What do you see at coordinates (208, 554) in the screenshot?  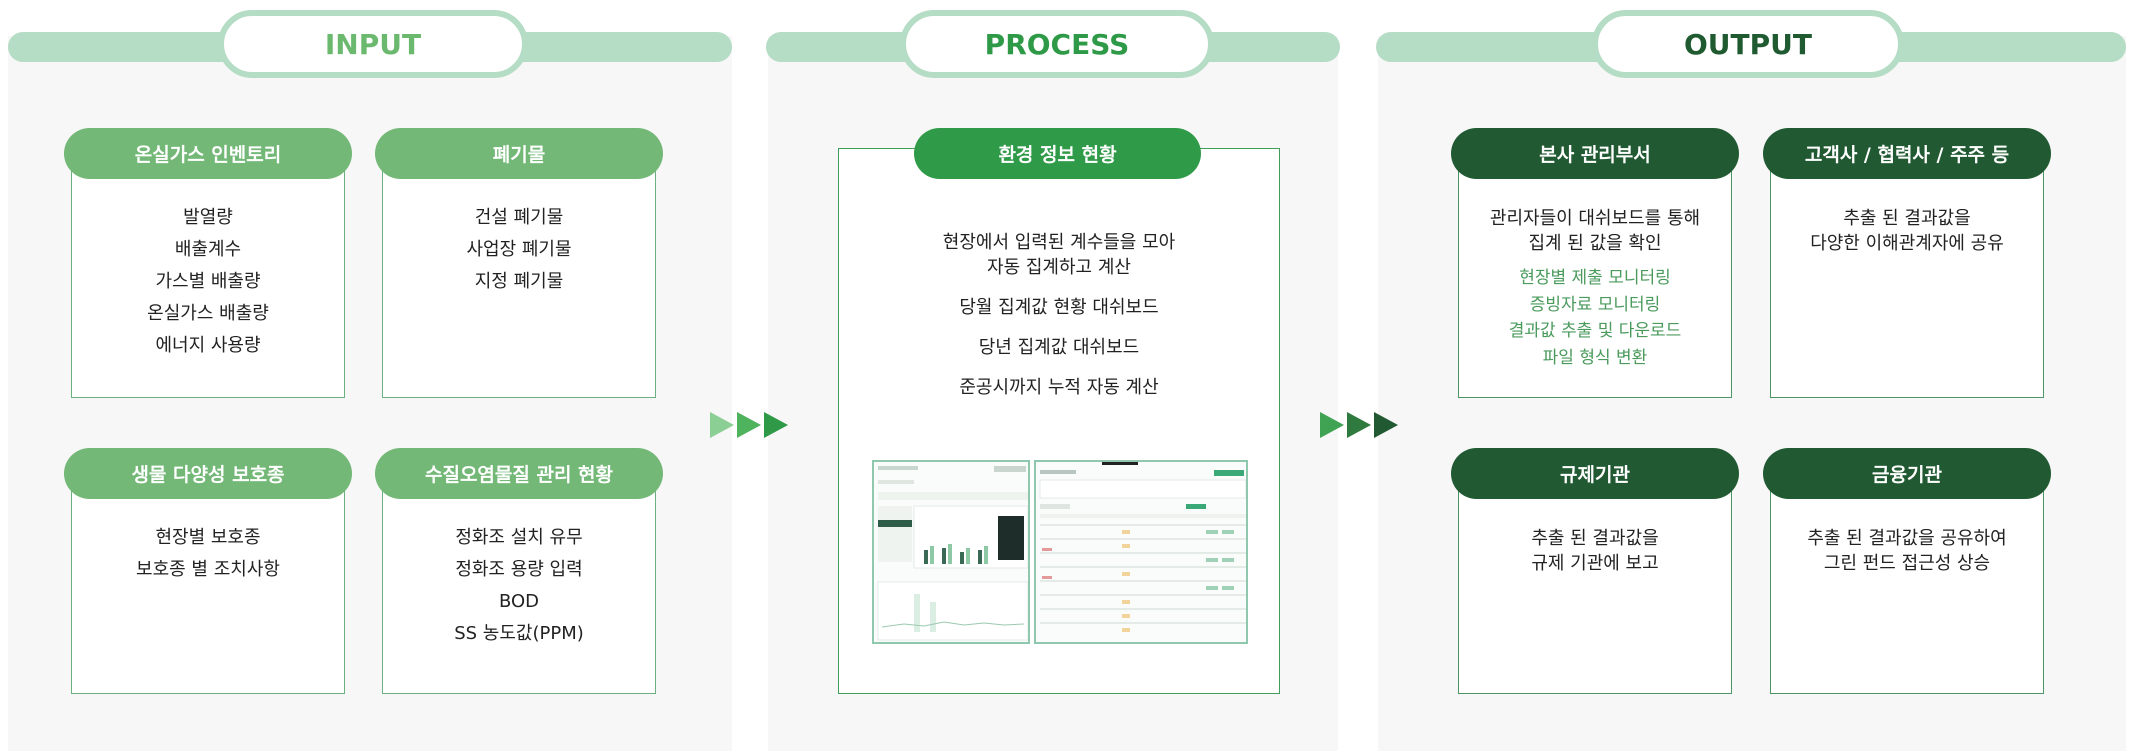 I see `card-items: 현장별 보호종 보호종 별 조치사항` at bounding box center [208, 554].